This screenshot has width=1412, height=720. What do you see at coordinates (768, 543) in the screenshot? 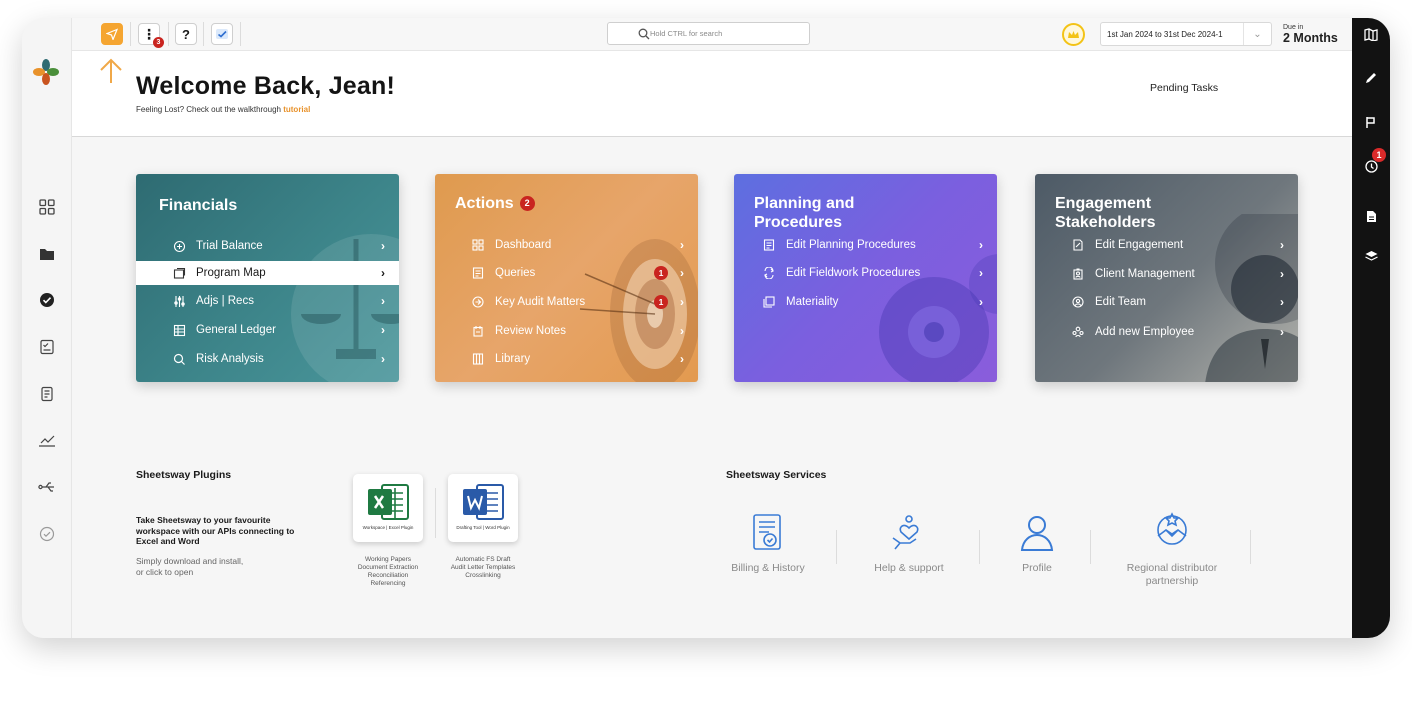
I see `billing-history-service: Billing & History` at bounding box center [768, 543].